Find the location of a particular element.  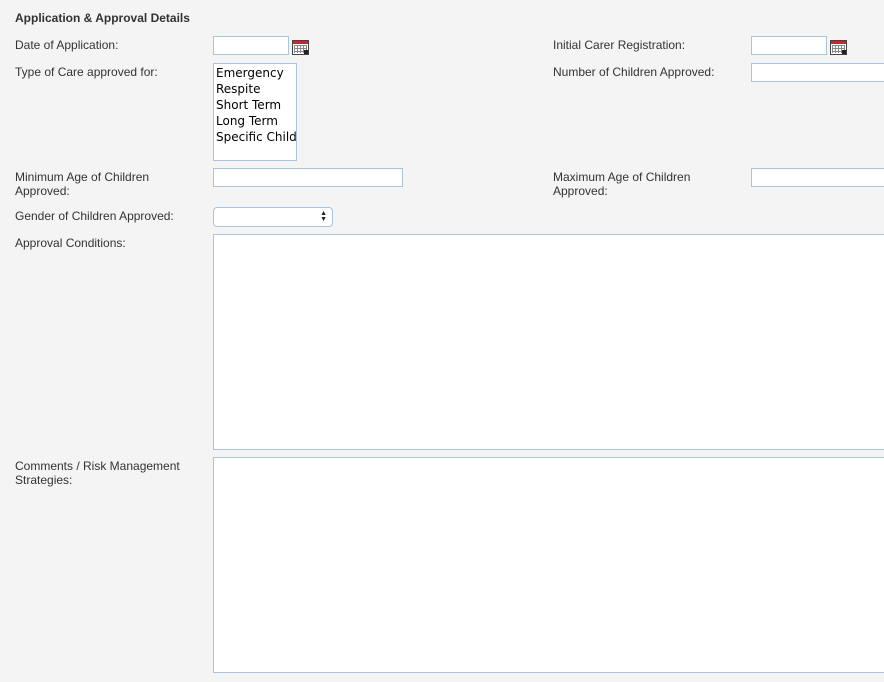

comments-label-line1: Comments / Risk Management is located at coordinates (97, 466).